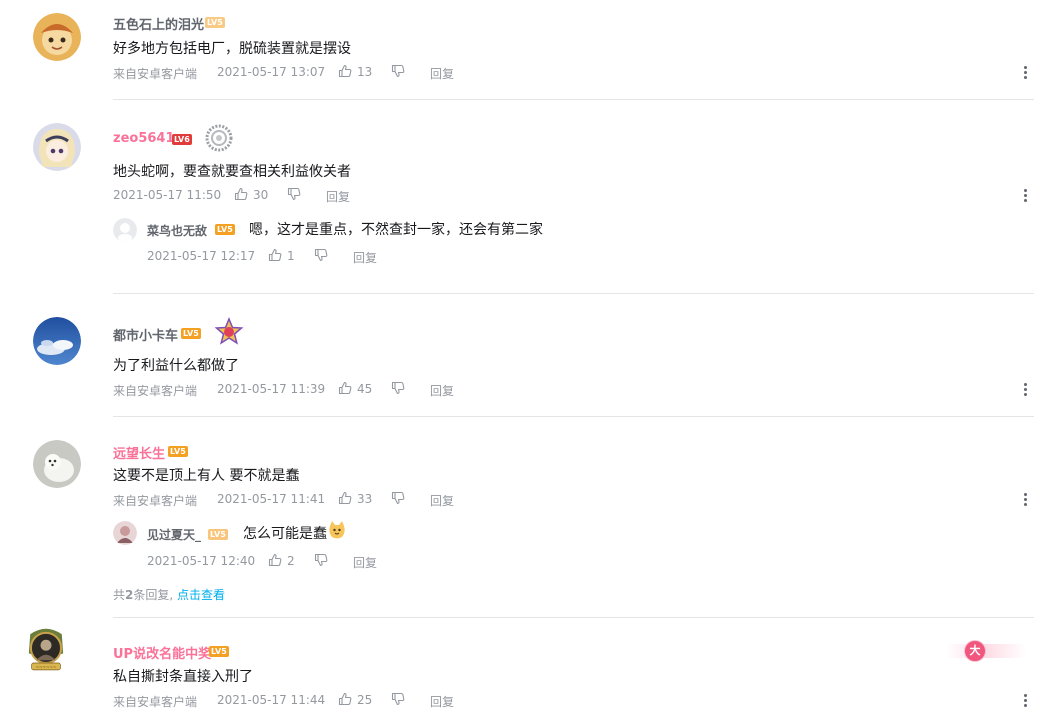 The width and height of the screenshot is (1056, 726). I want to click on username: UP说改名能中奖, so click(162, 652).